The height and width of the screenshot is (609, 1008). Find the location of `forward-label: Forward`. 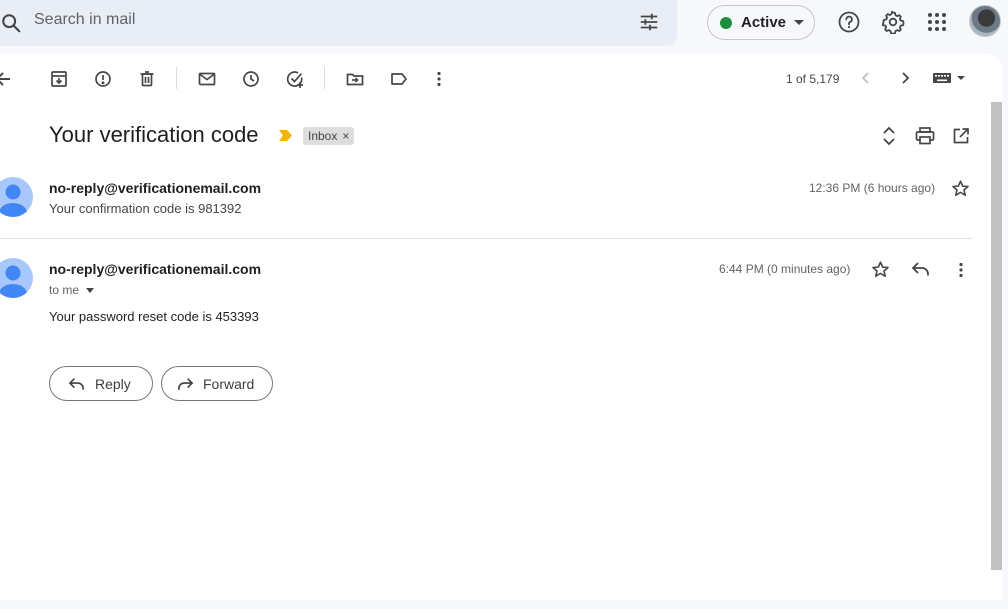

forward-label: Forward is located at coordinates (229, 383).